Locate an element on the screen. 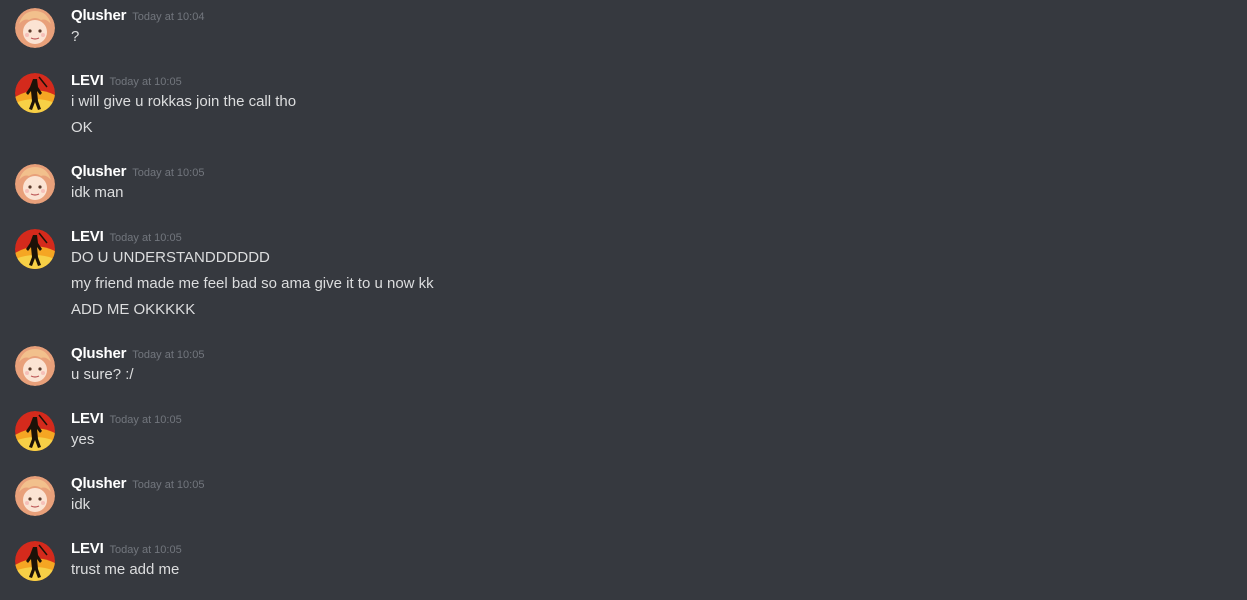 The height and width of the screenshot is (600, 1247). message-text: ? is located at coordinates (75, 36).